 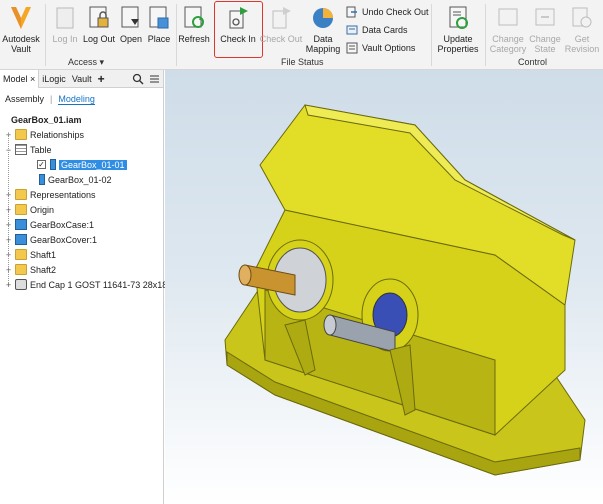 I want to click on tree-item-label: Origin, so click(x=42, y=209).